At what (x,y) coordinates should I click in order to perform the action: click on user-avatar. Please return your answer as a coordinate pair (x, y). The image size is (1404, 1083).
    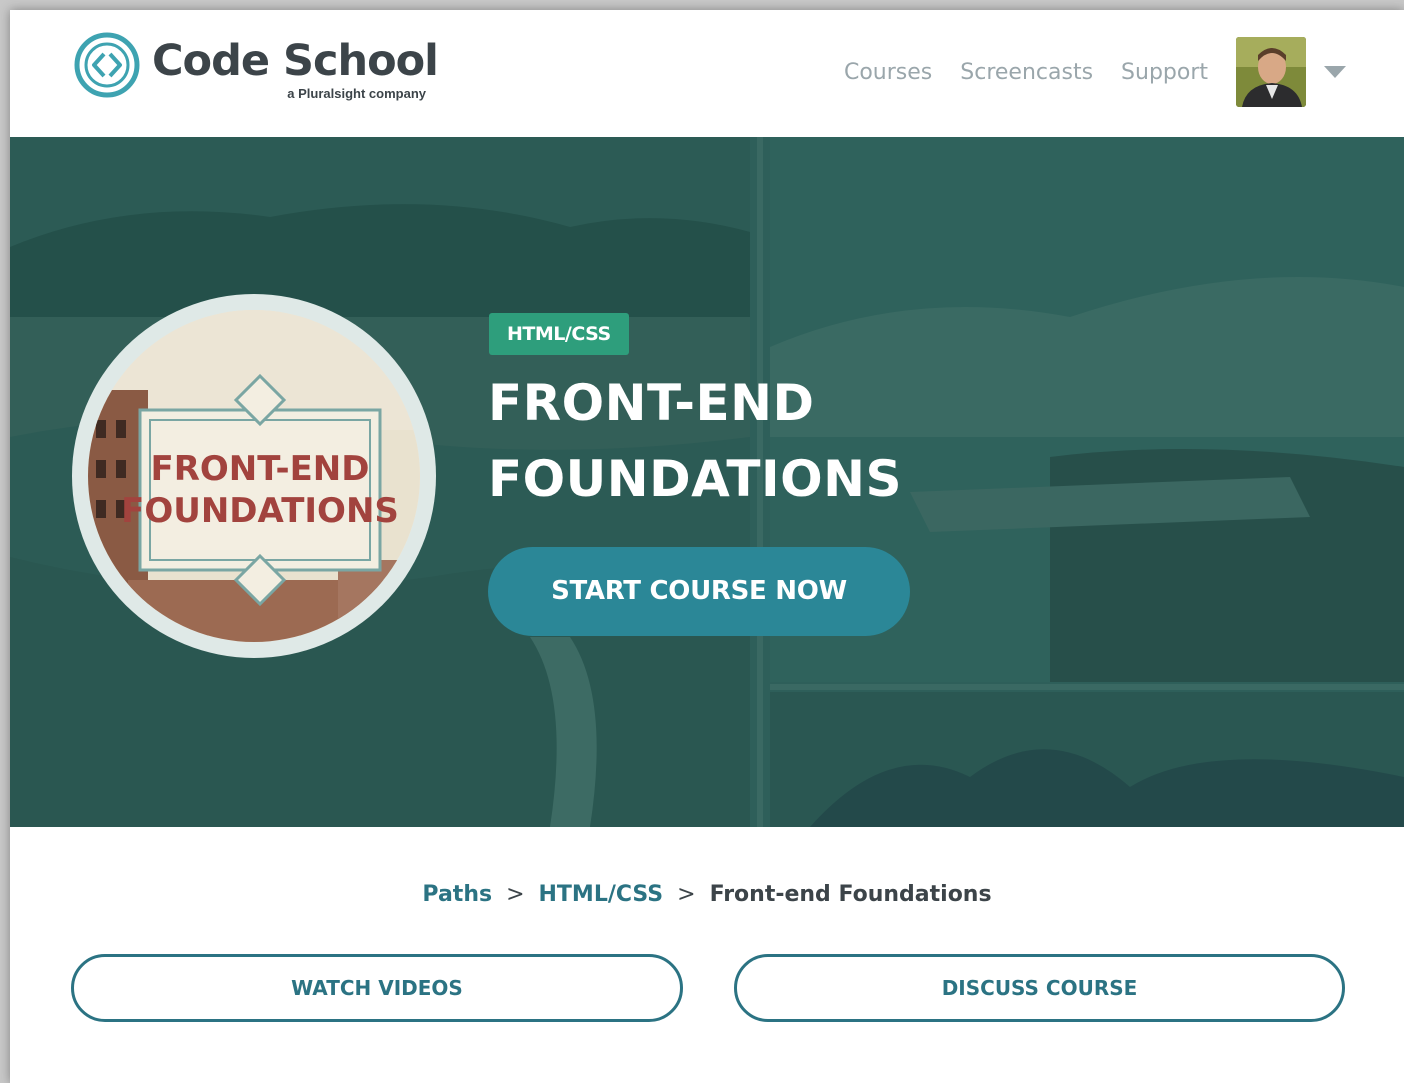
    Looking at the image, I should click on (1271, 72).